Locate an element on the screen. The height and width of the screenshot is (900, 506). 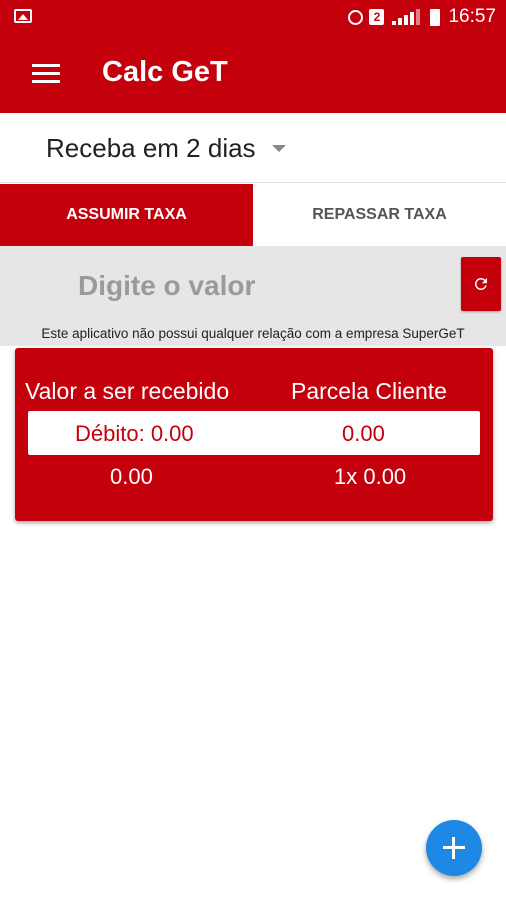
image-notification-icon is located at coordinates (23, 16).